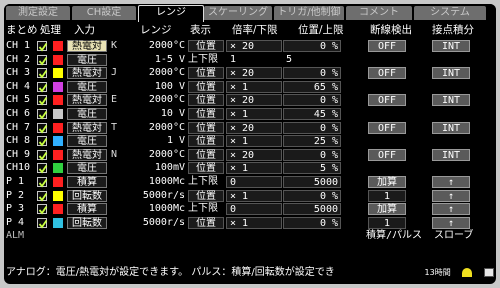 This screenshot has width=500, height=288. Describe the element at coordinates (312, 114) in the screenshot. I see `position-value: 45 %` at that location.